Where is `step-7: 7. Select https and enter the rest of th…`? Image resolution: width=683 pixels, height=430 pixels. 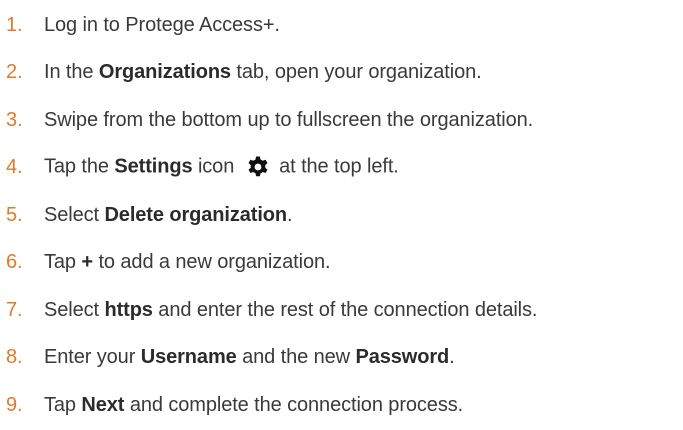 step-7: 7. Select https and enter the rest of th… is located at coordinates (268, 310).